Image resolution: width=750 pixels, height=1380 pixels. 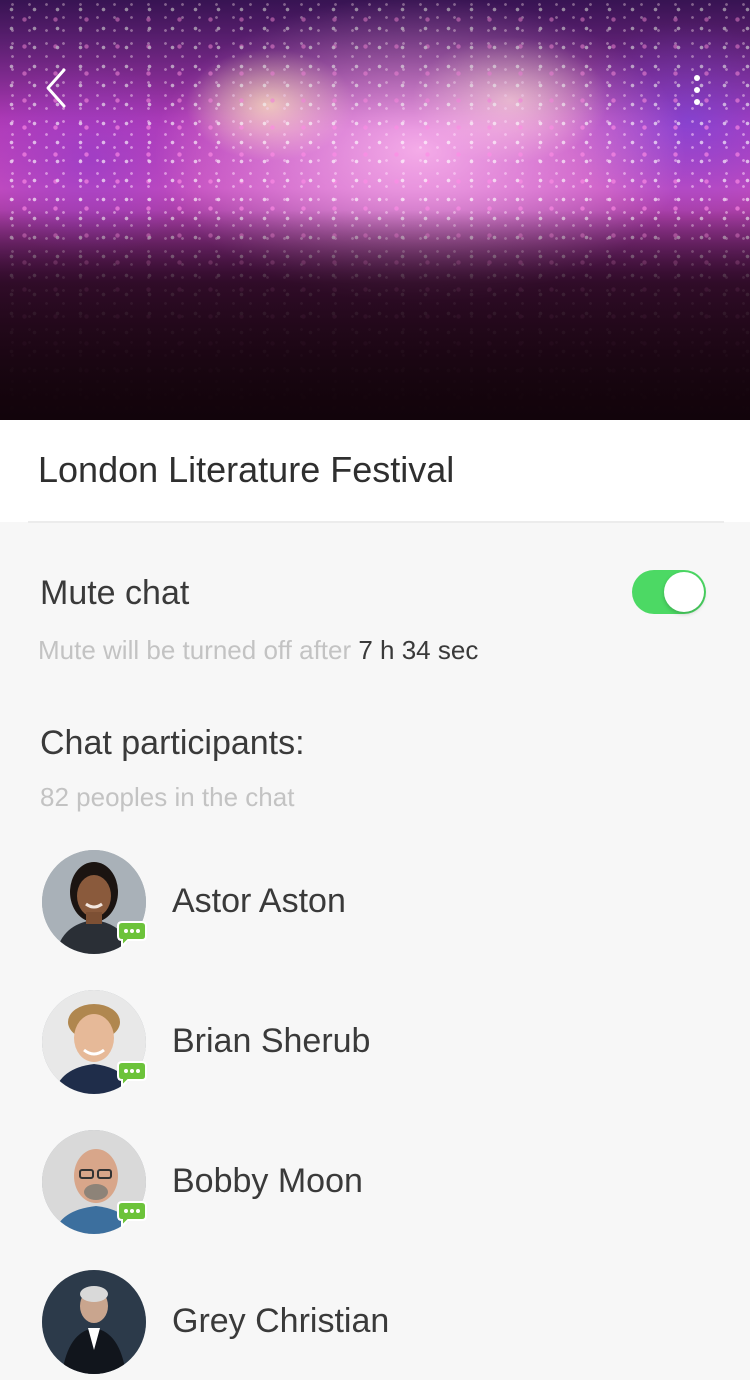 What do you see at coordinates (375, 1180) in the screenshot?
I see `participant-item: Bobby Moon` at bounding box center [375, 1180].